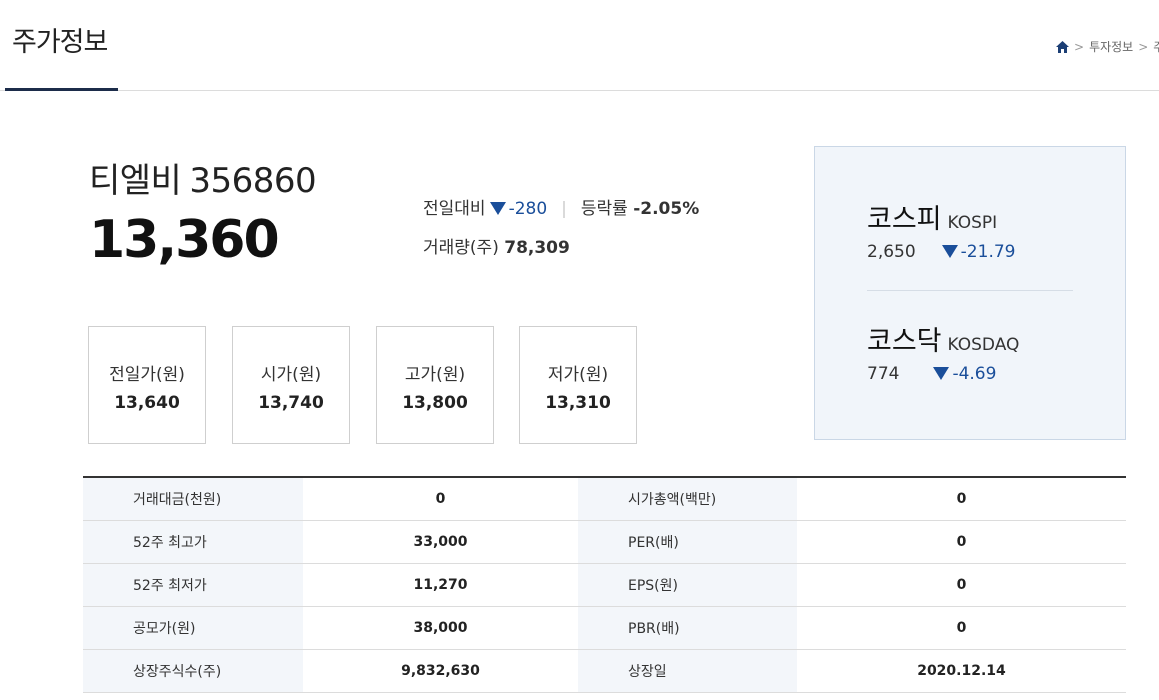  I want to click on volume-label: 거래량(주), so click(461, 248).